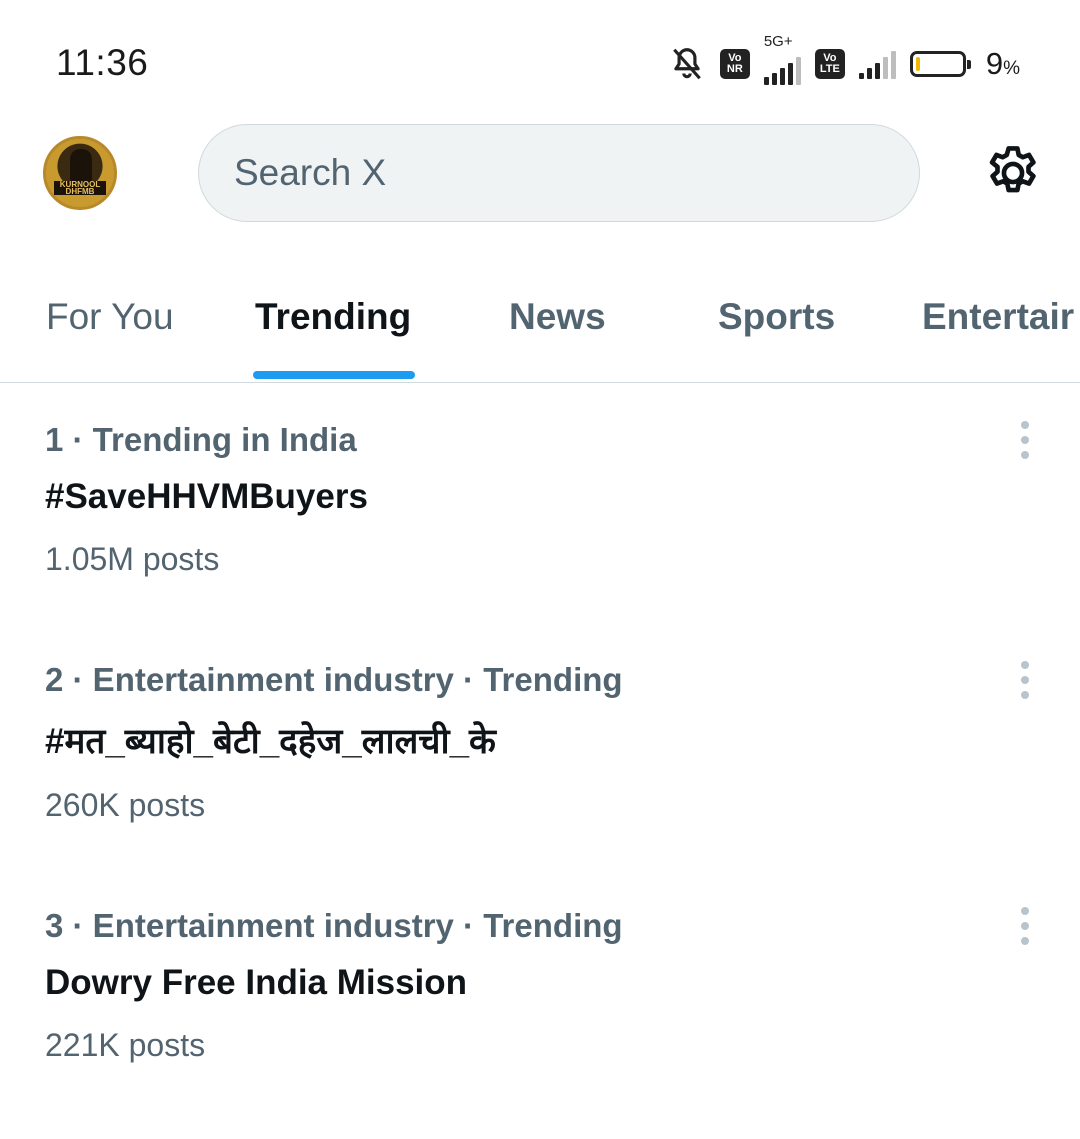 Image resolution: width=1080 pixels, height=1139 pixels. Describe the element at coordinates (80, 188) in the screenshot. I see `avatar-text: KURNOOL DHFMB` at that location.